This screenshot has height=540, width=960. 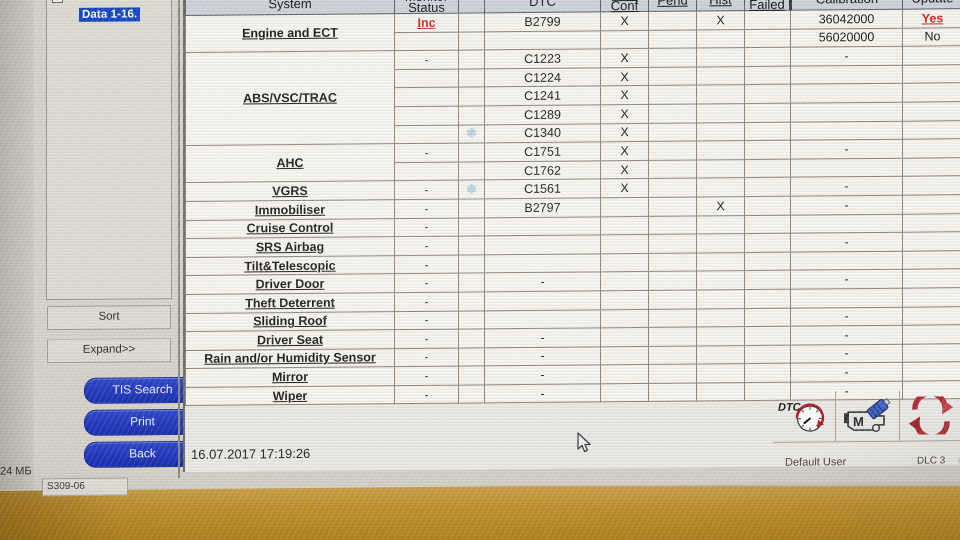 I want to click on system-label: Immobiliser, so click(x=290, y=210).